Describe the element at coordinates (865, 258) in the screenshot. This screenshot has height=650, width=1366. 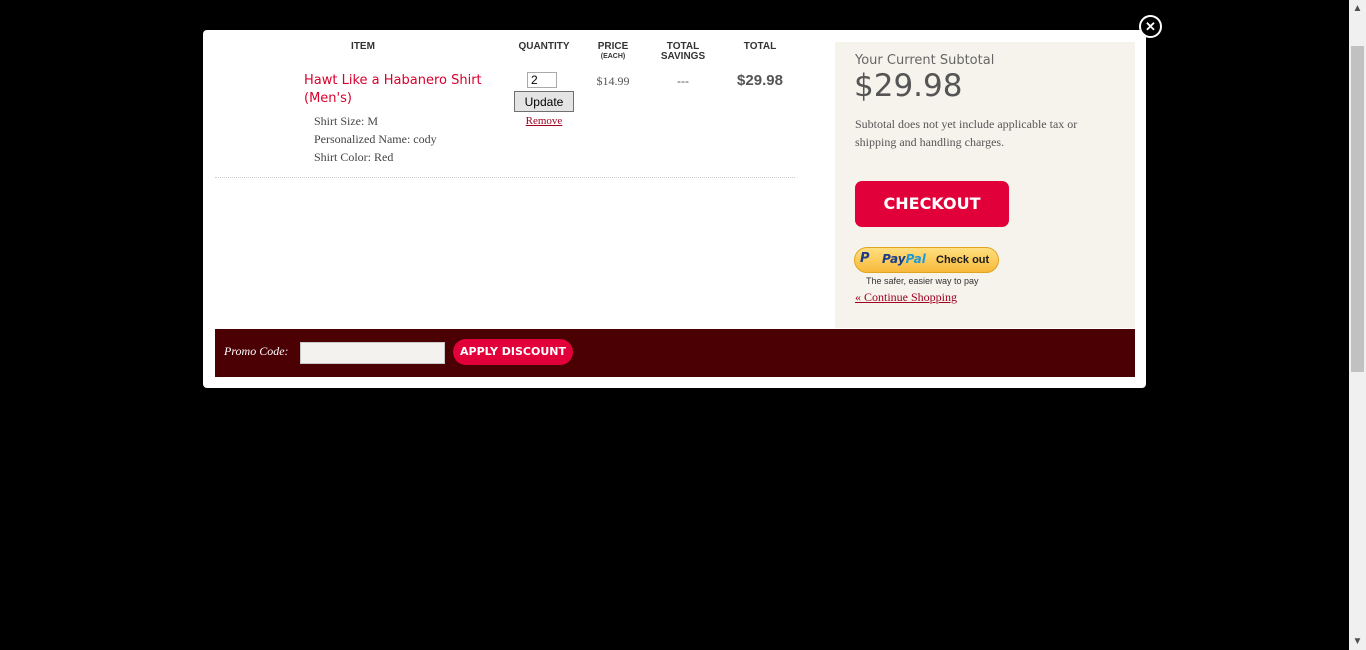
I see `paypal-icon: P` at that location.